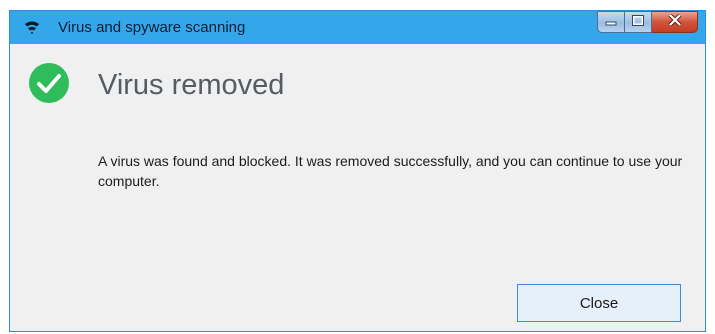  What do you see at coordinates (357, 27) in the screenshot?
I see `title-bar: Virus and spyware scanning` at bounding box center [357, 27].